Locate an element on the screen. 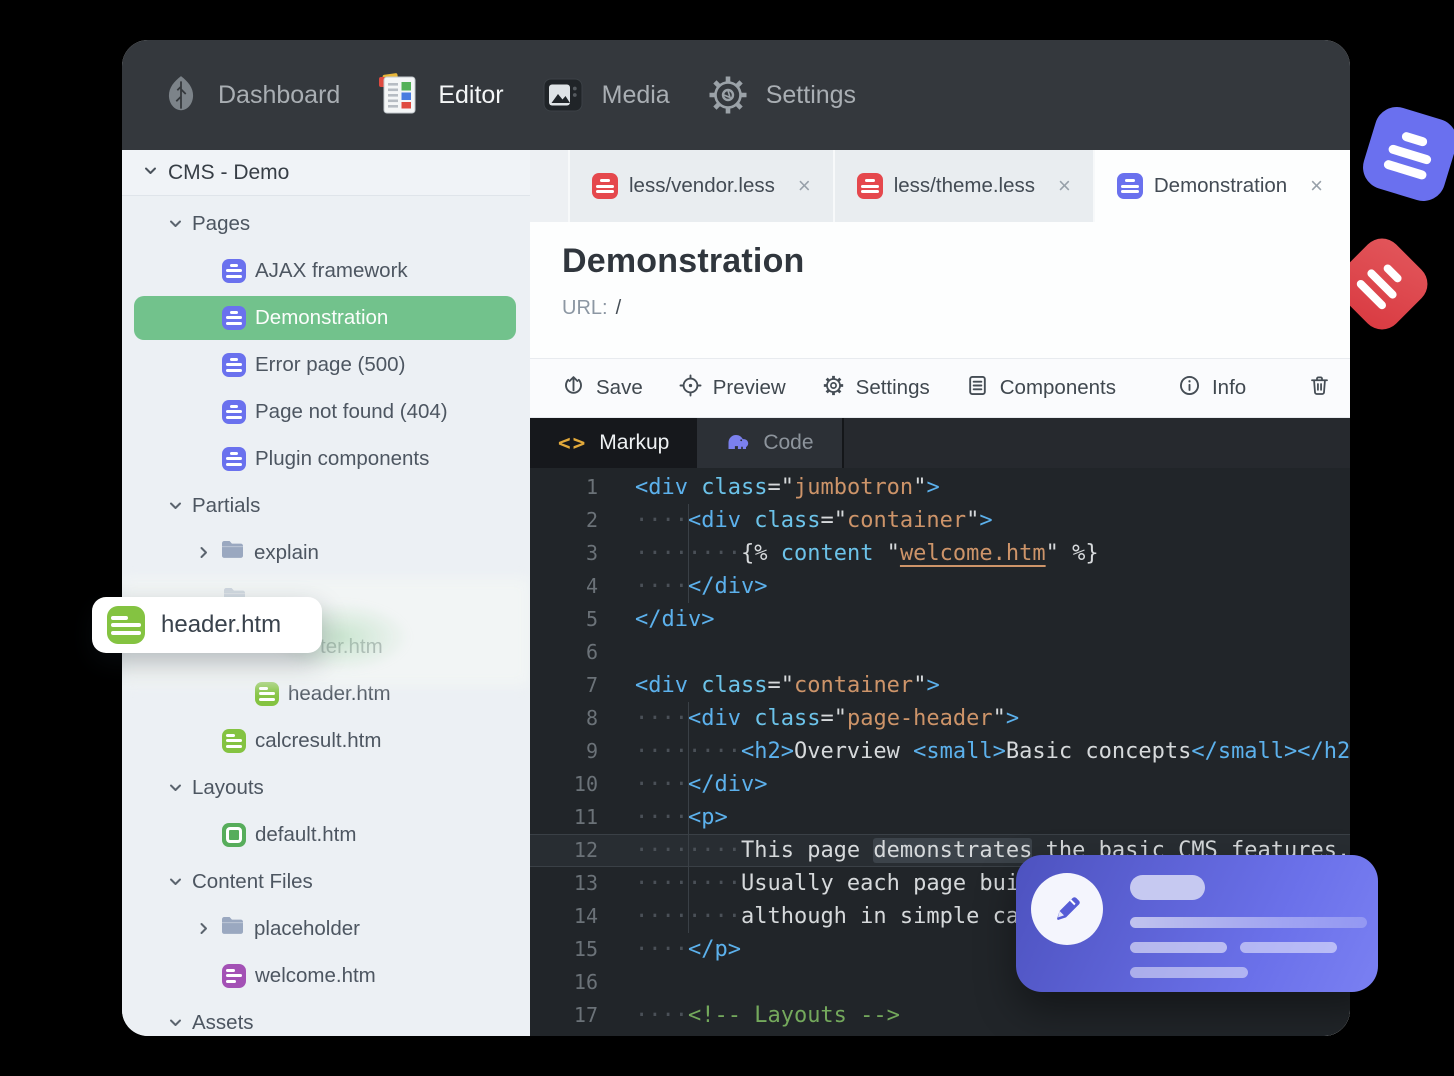 The image size is (1454, 1076). code-line-6: 6 is located at coordinates (940, 652).